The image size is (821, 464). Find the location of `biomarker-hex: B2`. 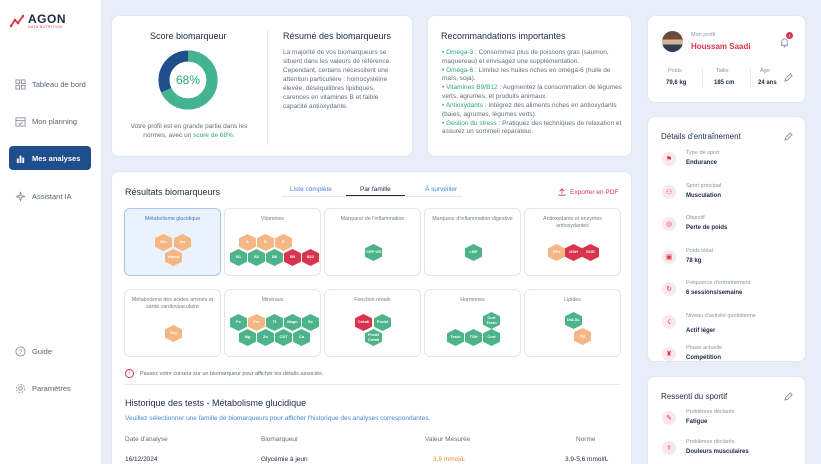

biomarker-hex: B2 is located at coordinates (256, 257).